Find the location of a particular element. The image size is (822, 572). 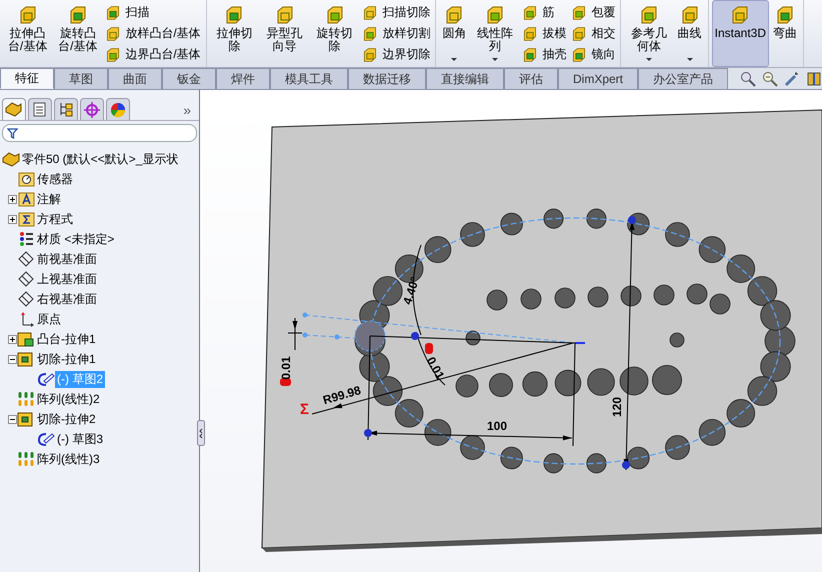

tree-item: (-) 草图3 is located at coordinates (80, 439).